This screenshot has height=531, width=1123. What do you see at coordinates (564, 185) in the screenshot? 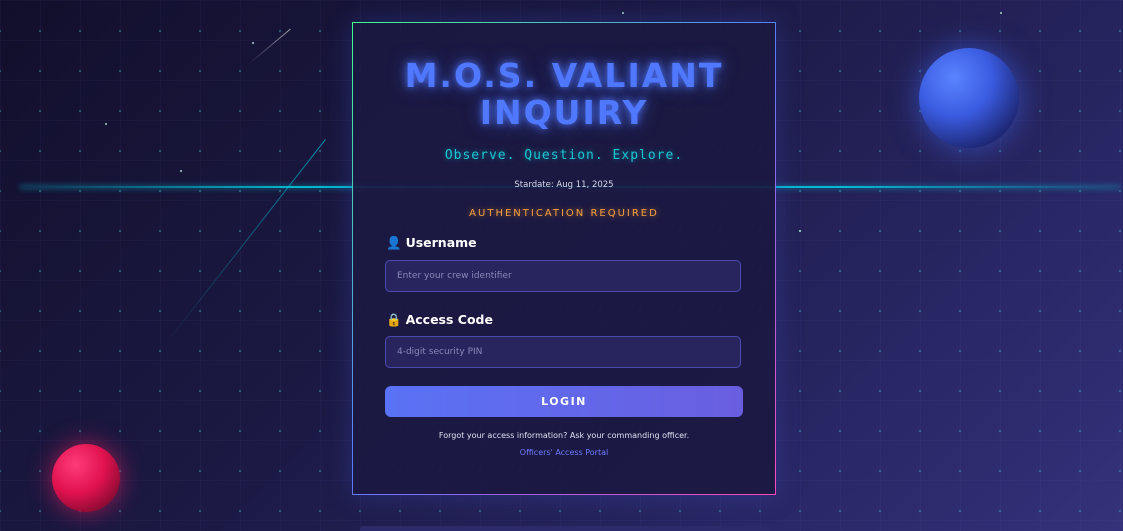
I see `stardate: Stardate: Aug 11, 2025` at bounding box center [564, 185].